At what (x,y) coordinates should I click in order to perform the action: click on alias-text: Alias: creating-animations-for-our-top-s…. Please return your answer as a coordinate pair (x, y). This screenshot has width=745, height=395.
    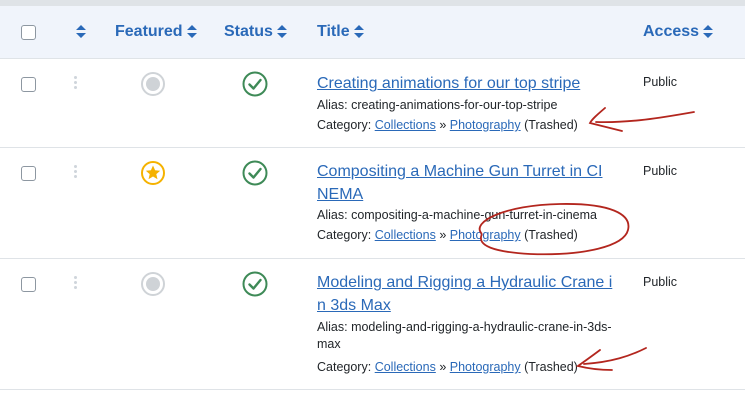
    Looking at the image, I should click on (437, 105).